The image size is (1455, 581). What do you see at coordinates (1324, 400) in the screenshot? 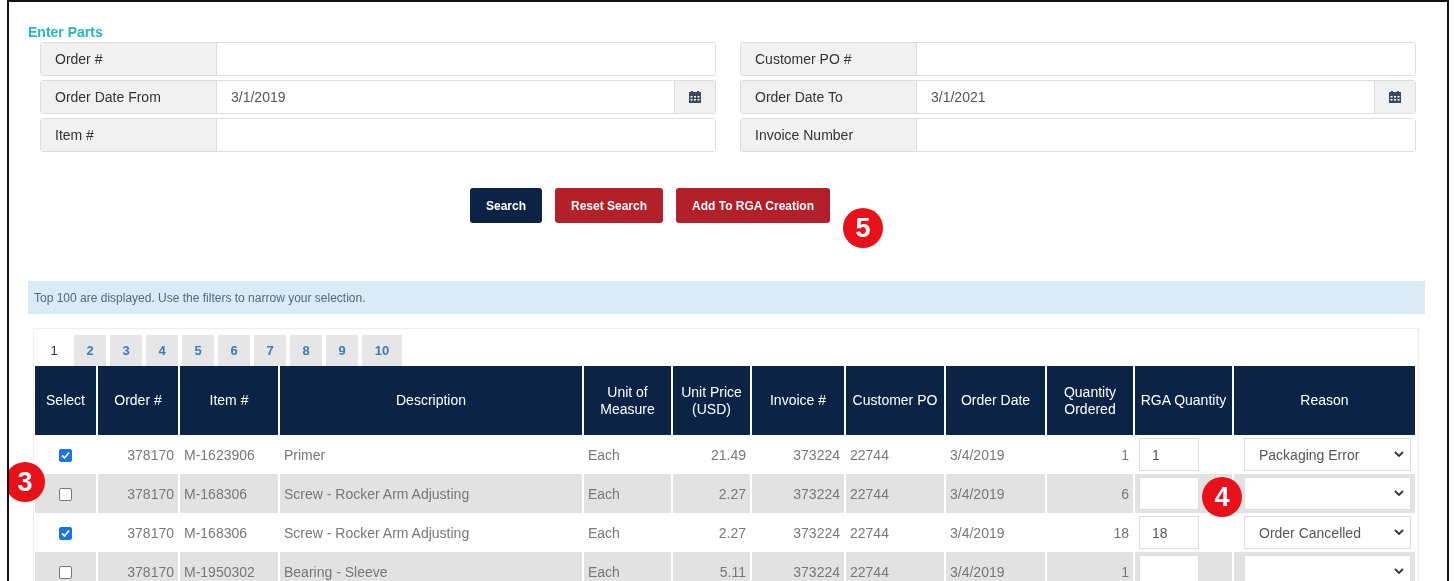
I see `column-header: Reason` at bounding box center [1324, 400].